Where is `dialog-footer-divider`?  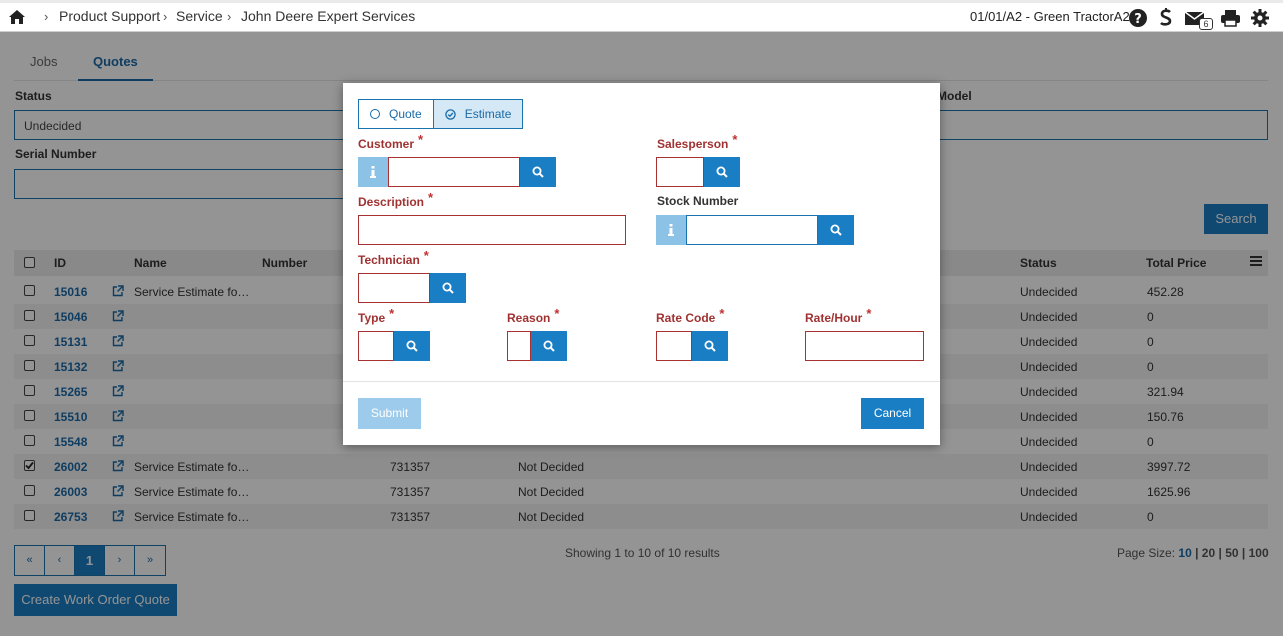 dialog-footer-divider is located at coordinates (641, 381).